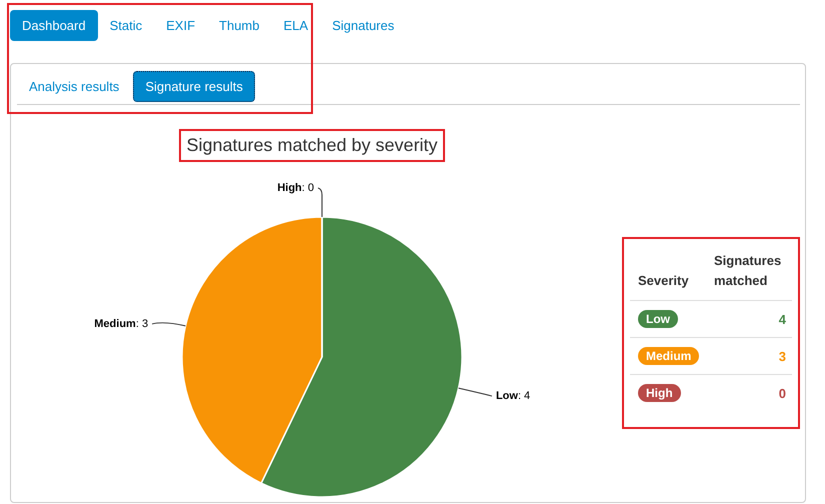  Describe the element at coordinates (295, 188) in the screenshot. I see `data-label: High: 0` at that location.